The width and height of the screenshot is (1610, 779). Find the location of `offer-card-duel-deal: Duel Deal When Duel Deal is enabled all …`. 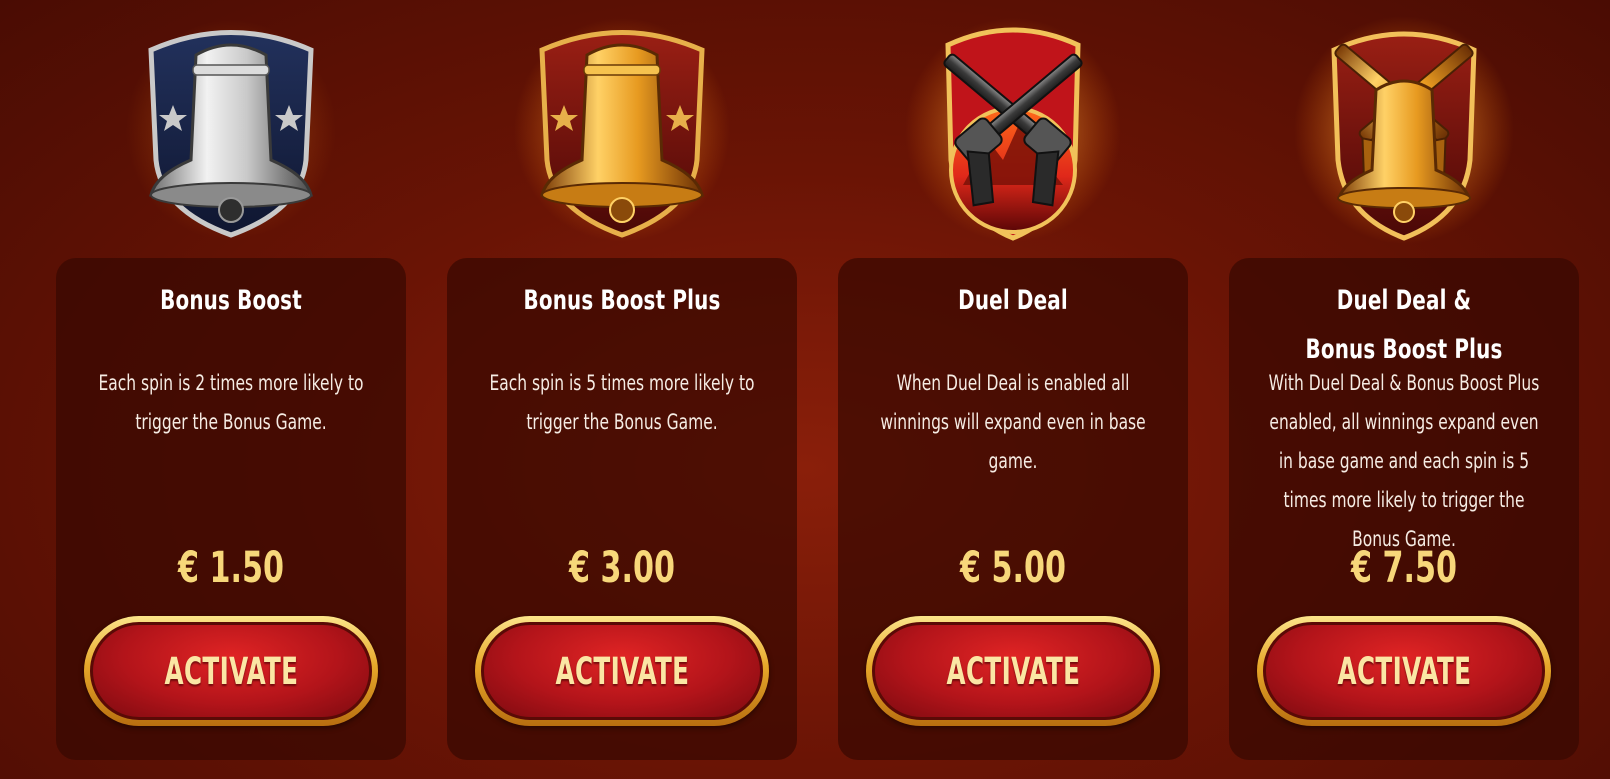

offer-card-duel-deal: Duel Deal When Duel Deal is enabled all … is located at coordinates (1013, 509).